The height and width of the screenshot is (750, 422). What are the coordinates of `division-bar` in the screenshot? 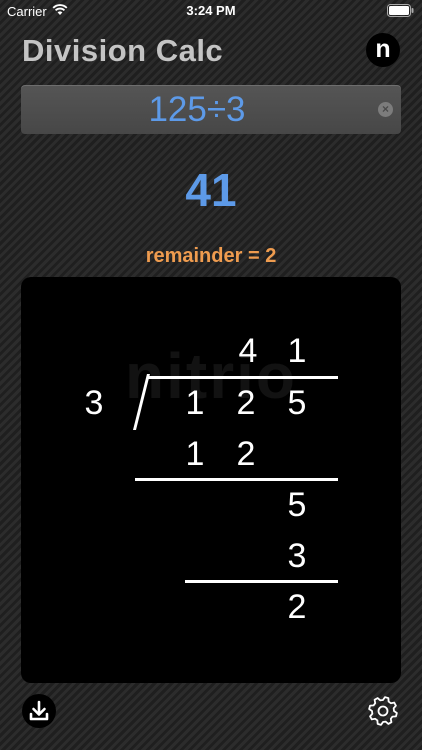 It's located at (242, 377).